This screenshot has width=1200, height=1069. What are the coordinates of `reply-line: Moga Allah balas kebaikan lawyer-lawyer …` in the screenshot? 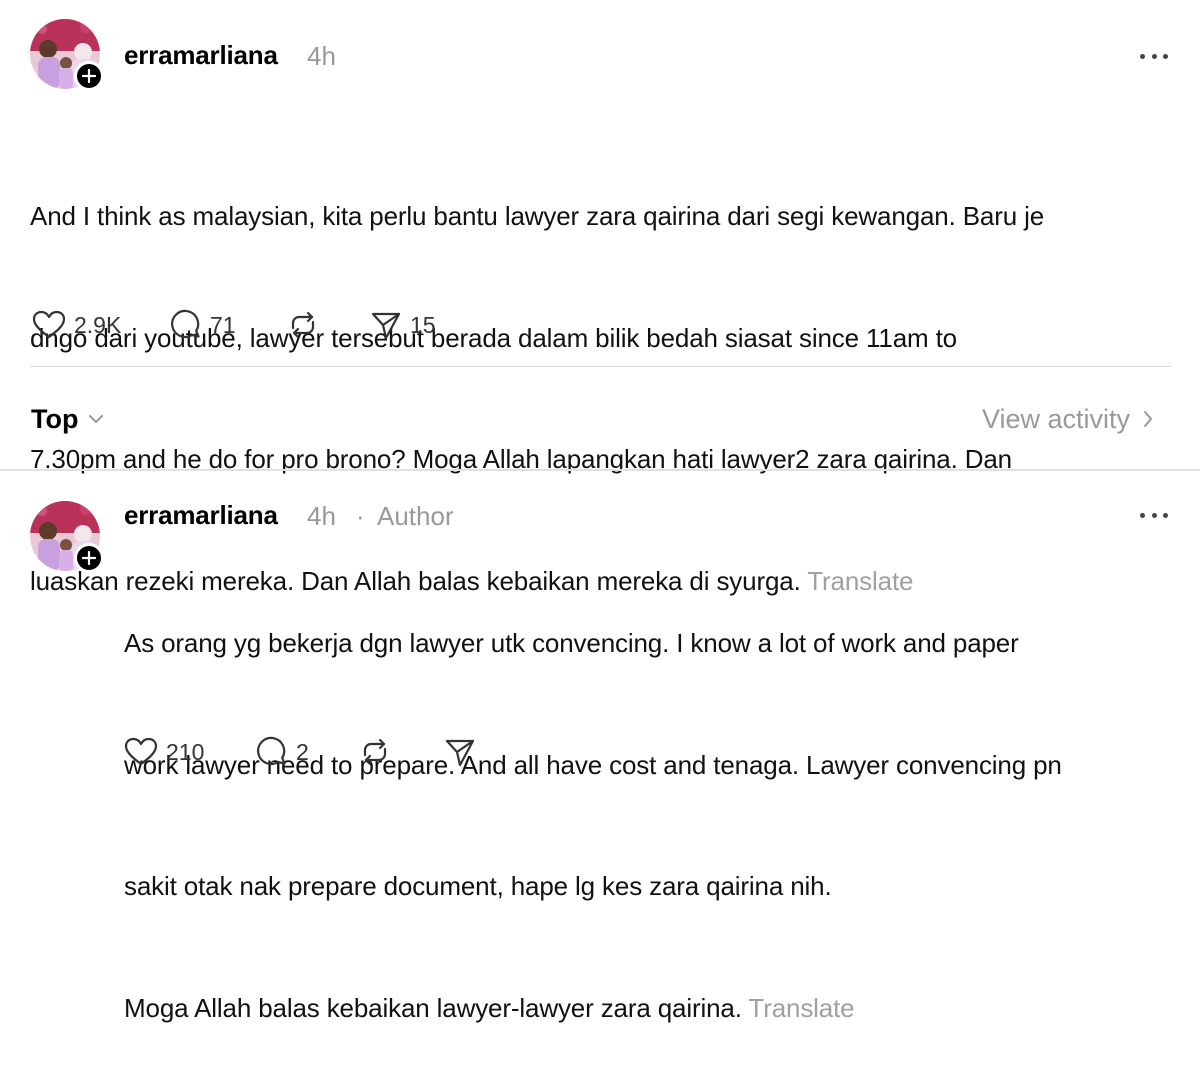 It's located at (436, 1007).